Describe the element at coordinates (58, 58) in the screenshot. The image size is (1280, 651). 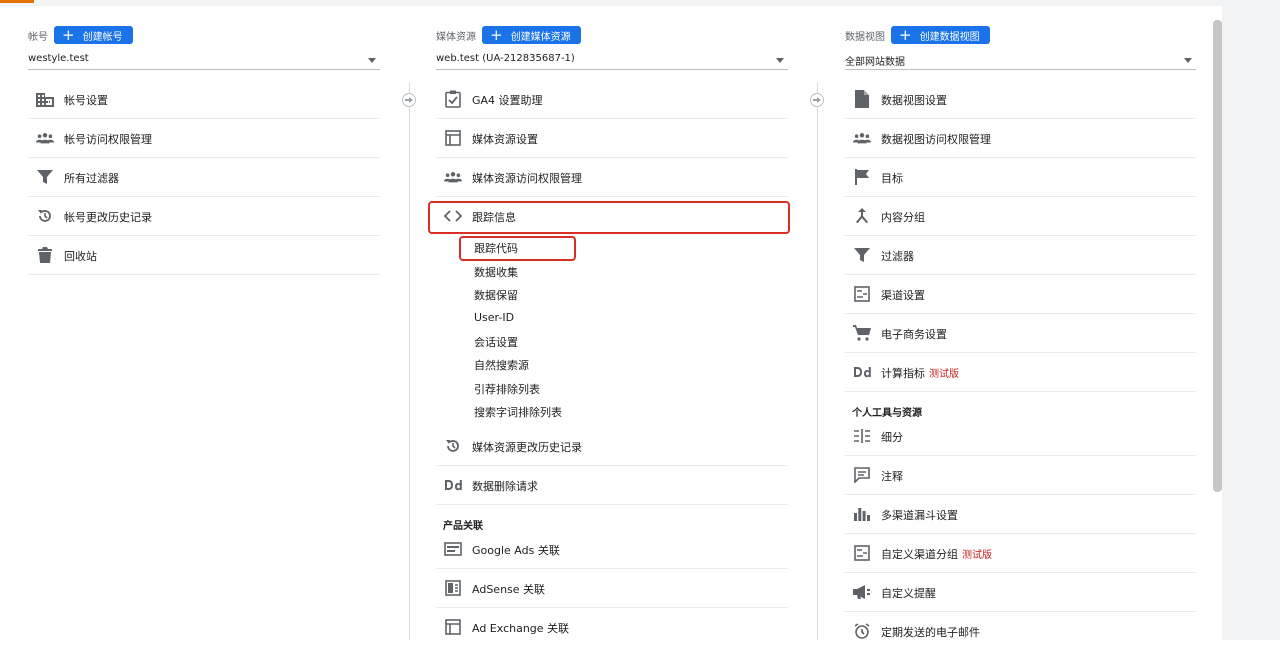
I see `account-selected: westyle.test` at that location.